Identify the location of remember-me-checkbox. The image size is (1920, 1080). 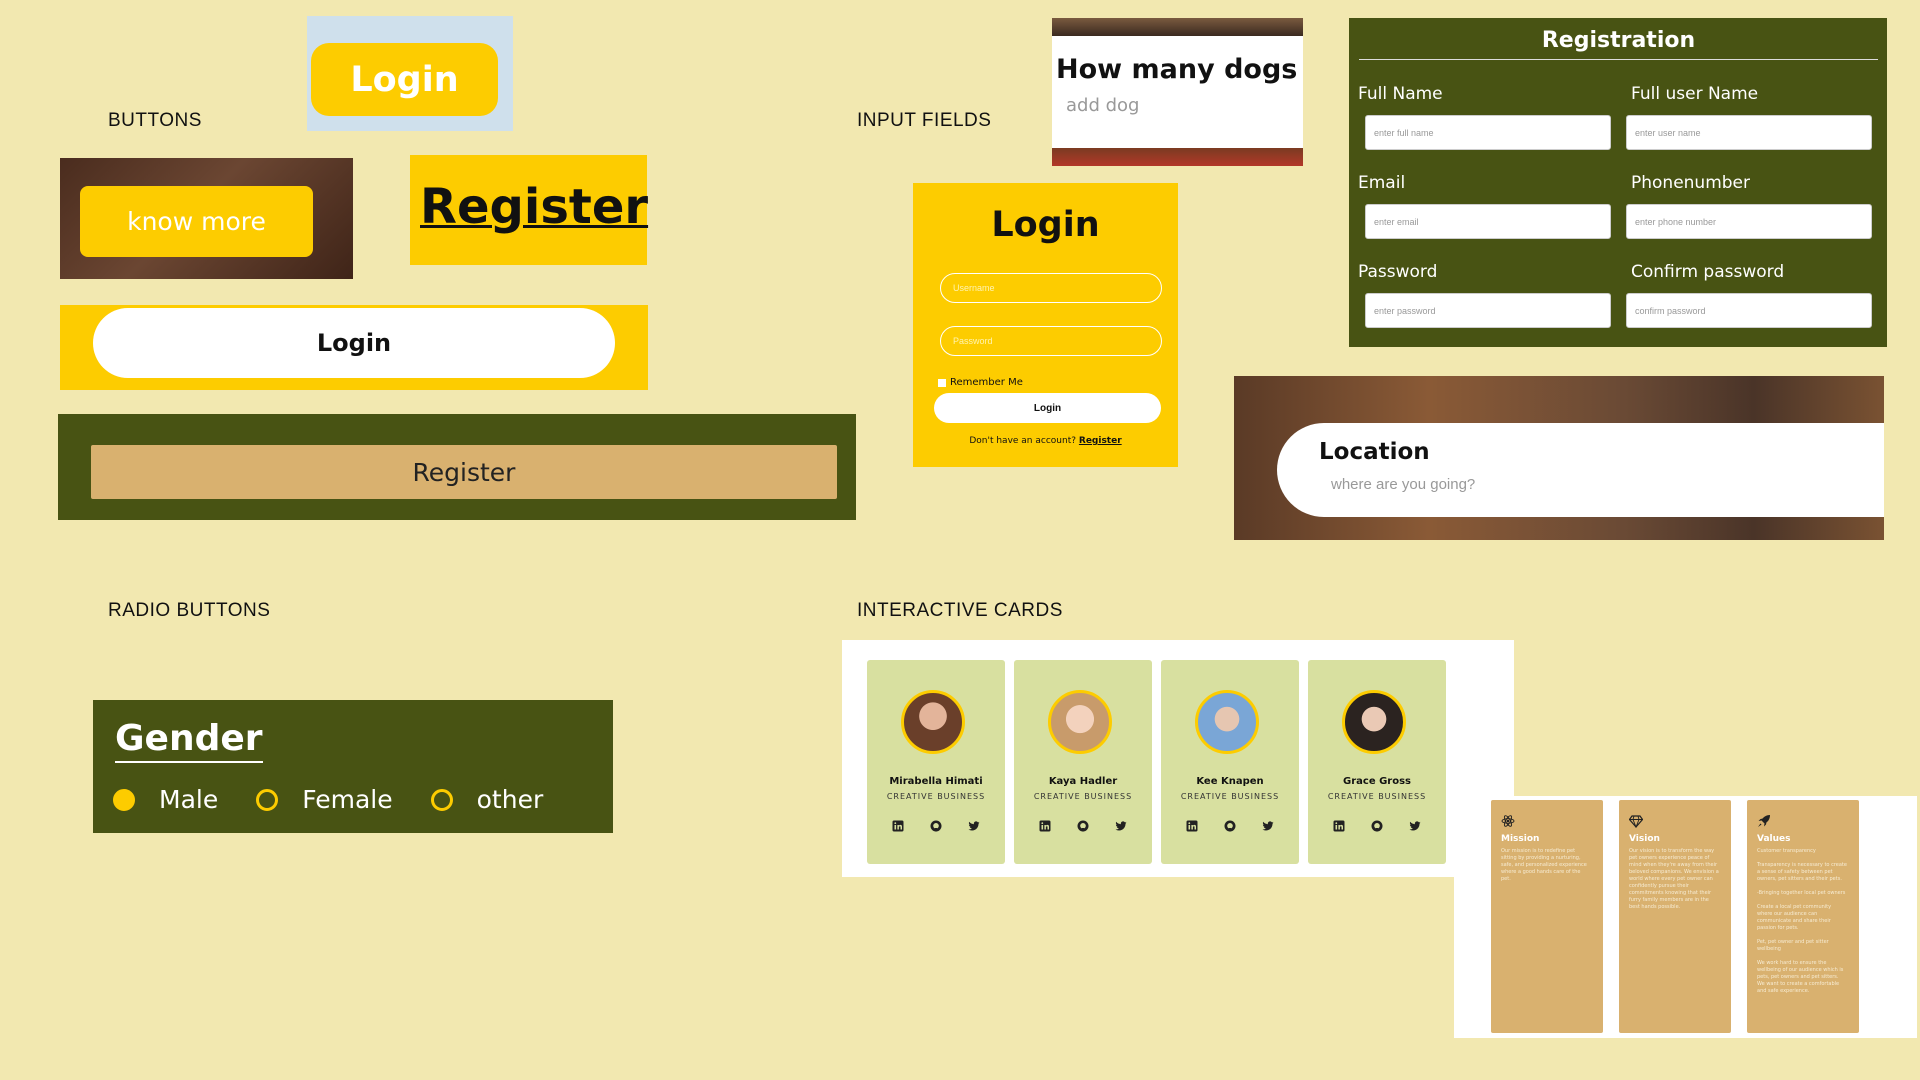
(942, 382).